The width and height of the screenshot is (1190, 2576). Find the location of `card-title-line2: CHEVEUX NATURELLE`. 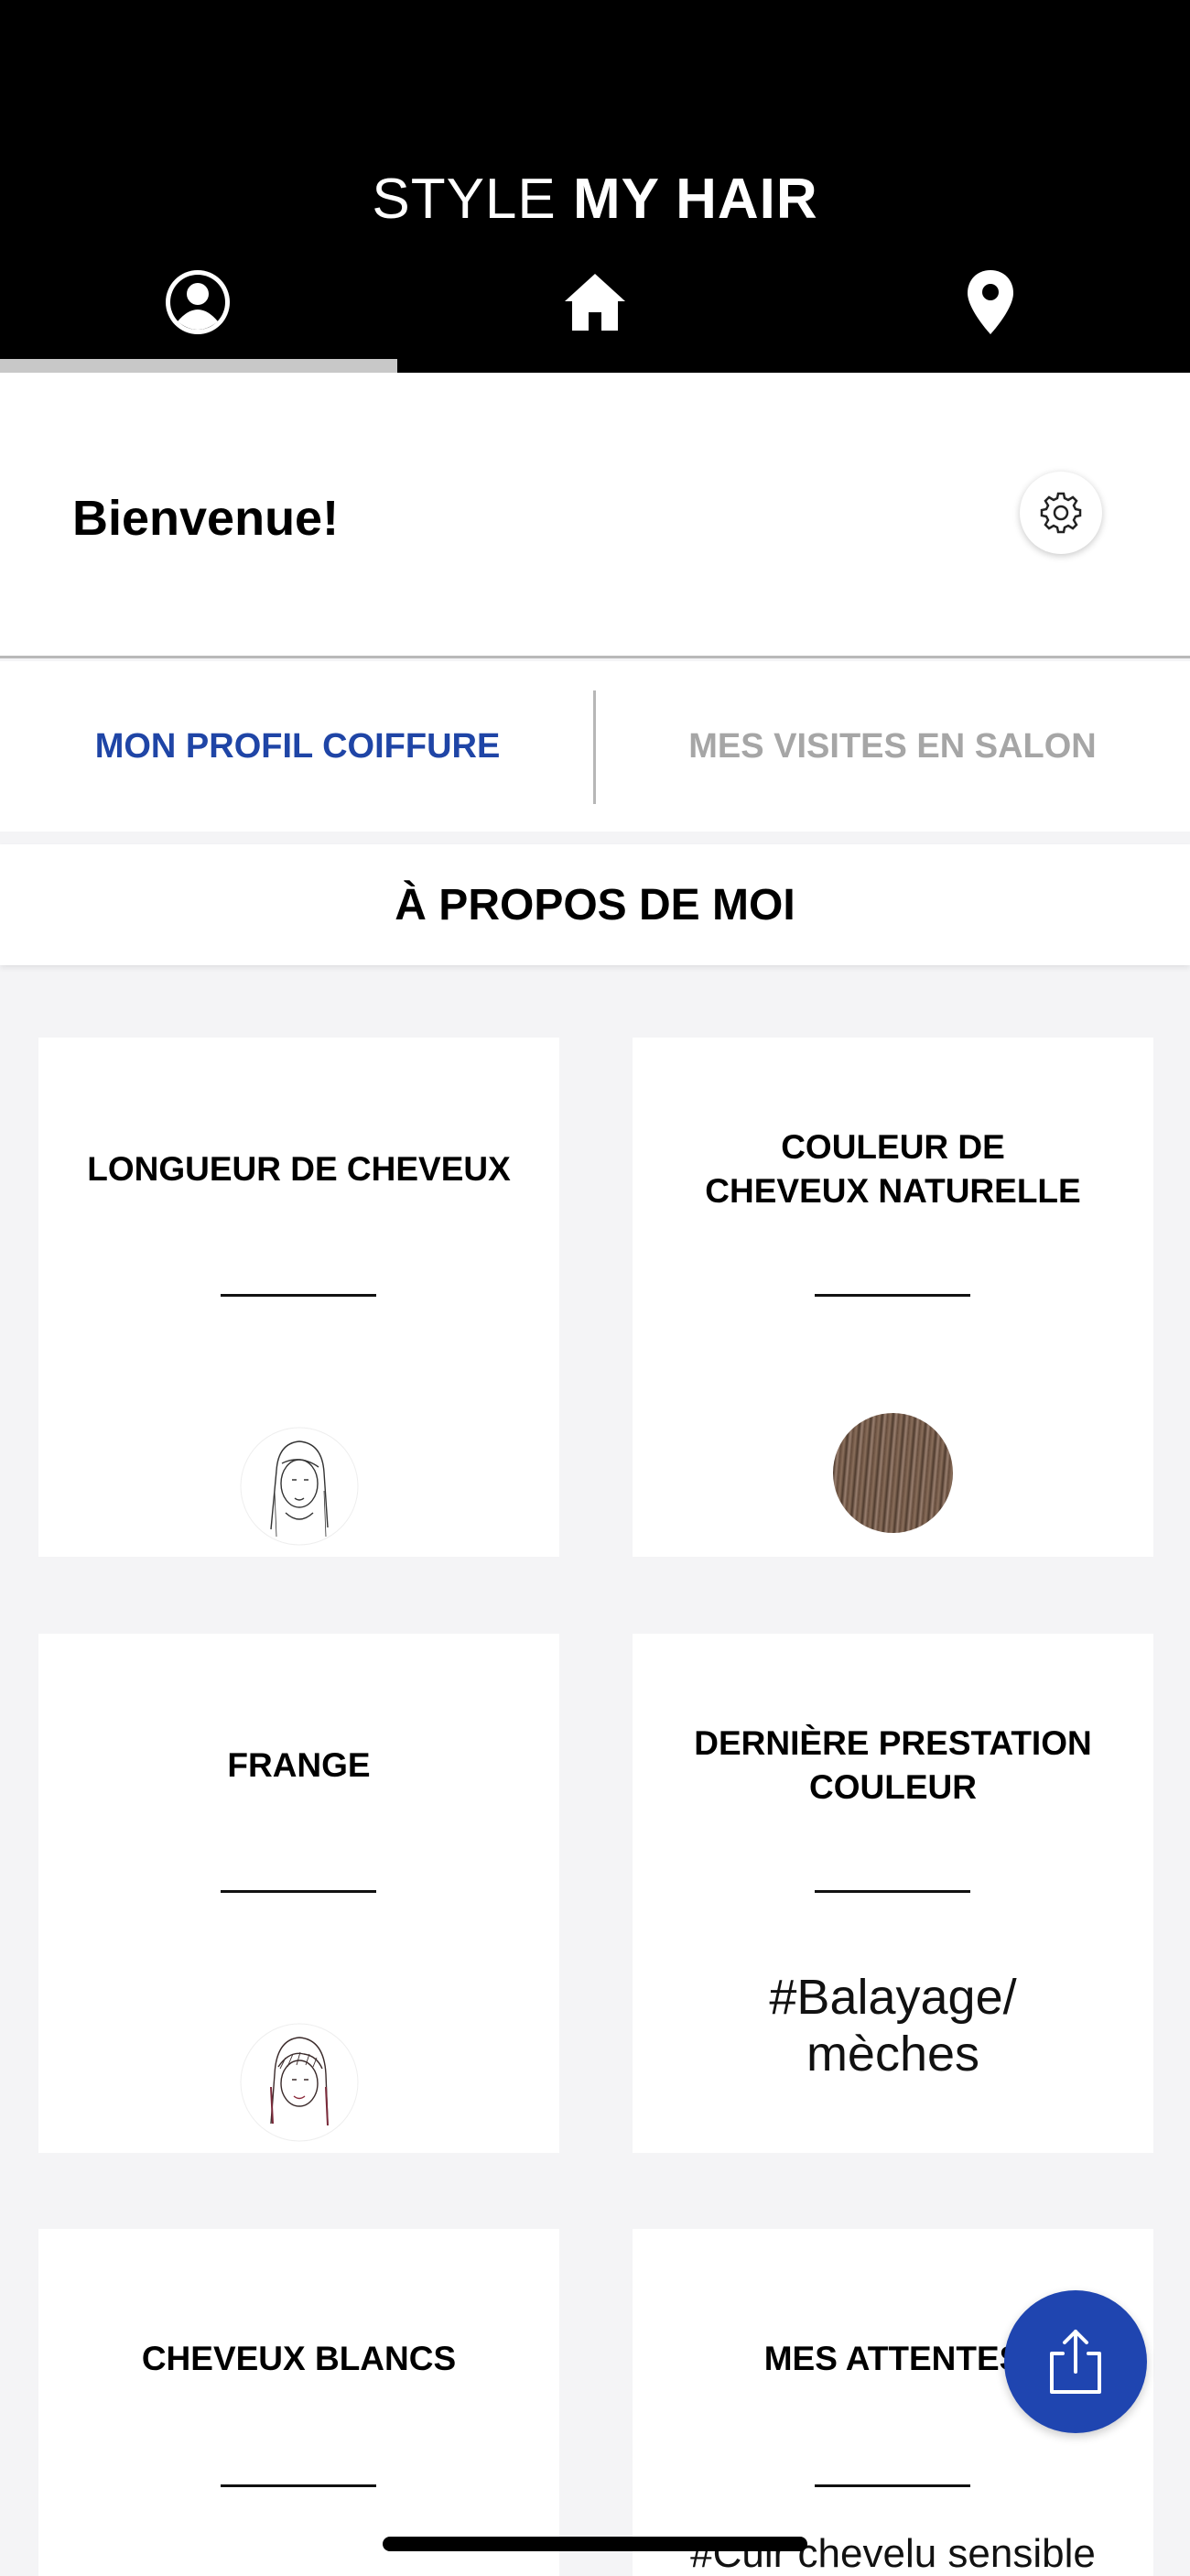

card-title-line2: CHEVEUX NATURELLE is located at coordinates (893, 1191).